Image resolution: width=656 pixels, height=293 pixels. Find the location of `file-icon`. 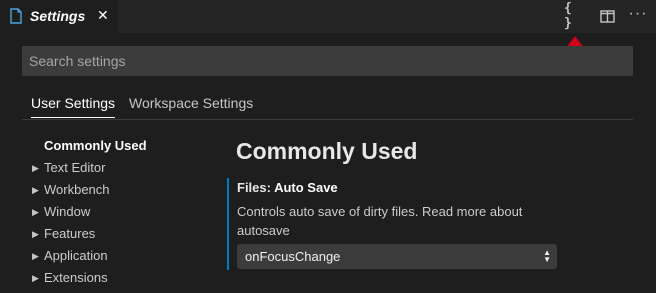

file-icon is located at coordinates (16, 16).